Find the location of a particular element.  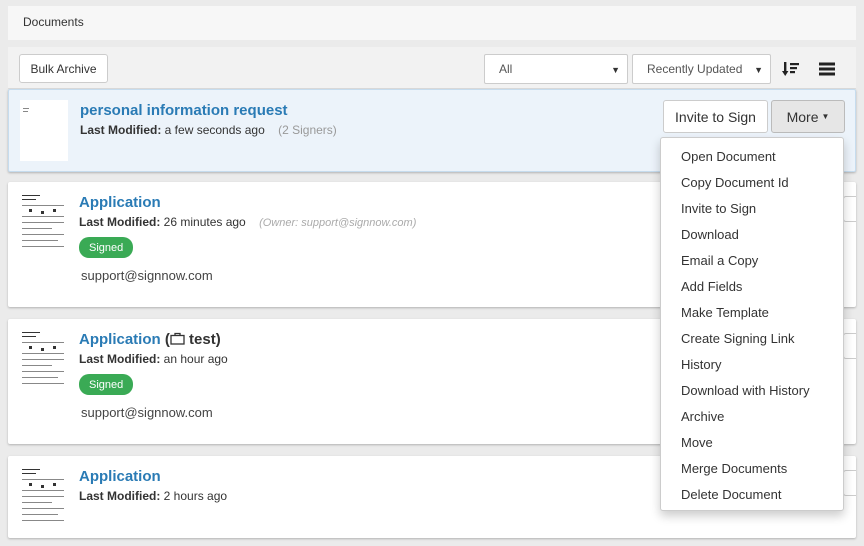

document-meta: Last Modified: 2 hours ago is located at coordinates (153, 496).